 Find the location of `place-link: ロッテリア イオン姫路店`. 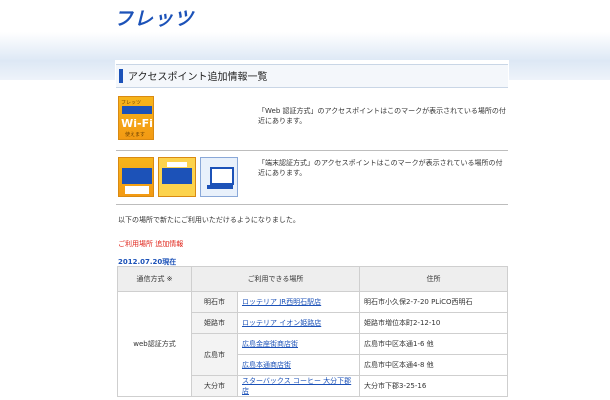

place-link: ロッテリア イオン姫路店 is located at coordinates (281, 323).